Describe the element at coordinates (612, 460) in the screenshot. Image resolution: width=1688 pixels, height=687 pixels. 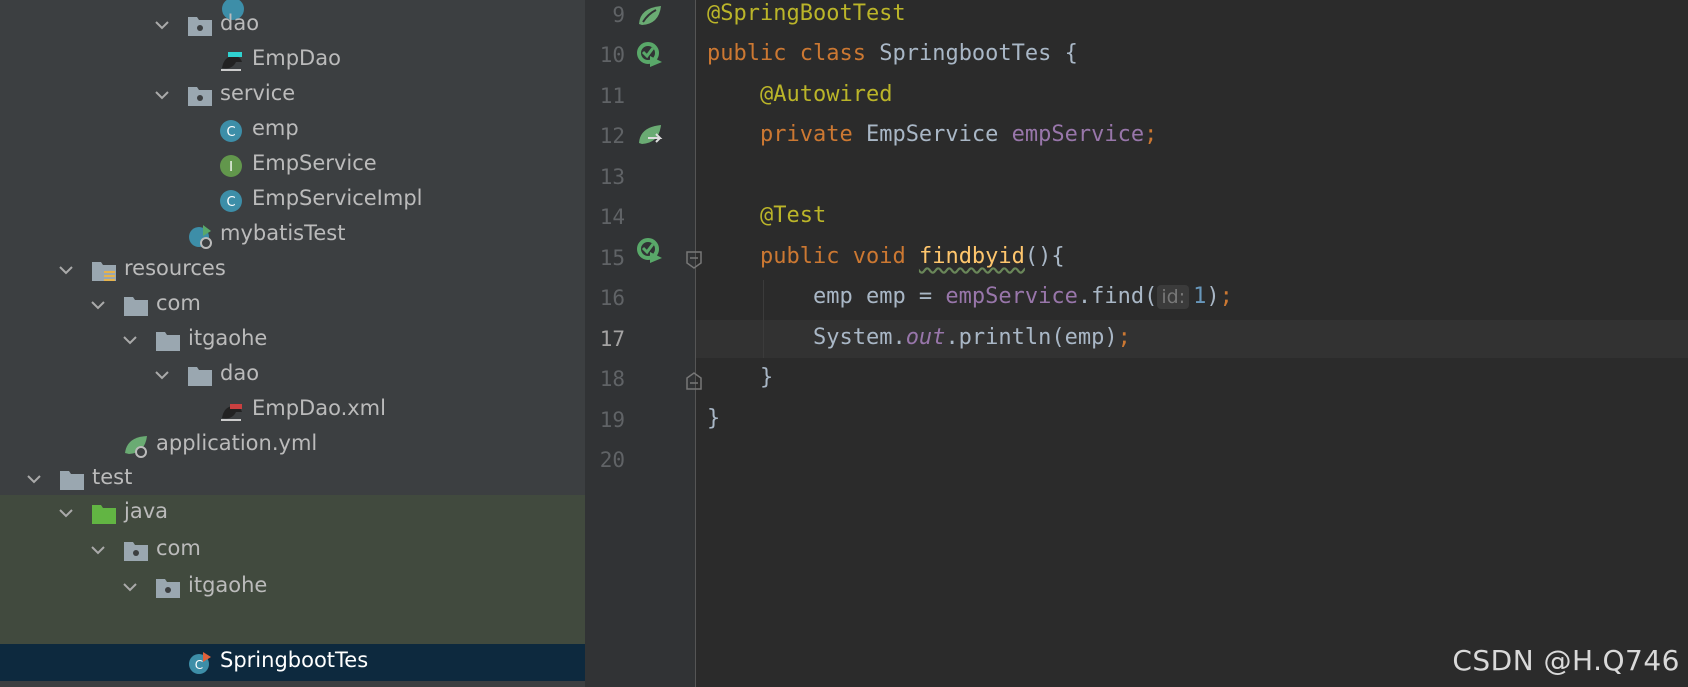
I see `line-number: 20` at that location.